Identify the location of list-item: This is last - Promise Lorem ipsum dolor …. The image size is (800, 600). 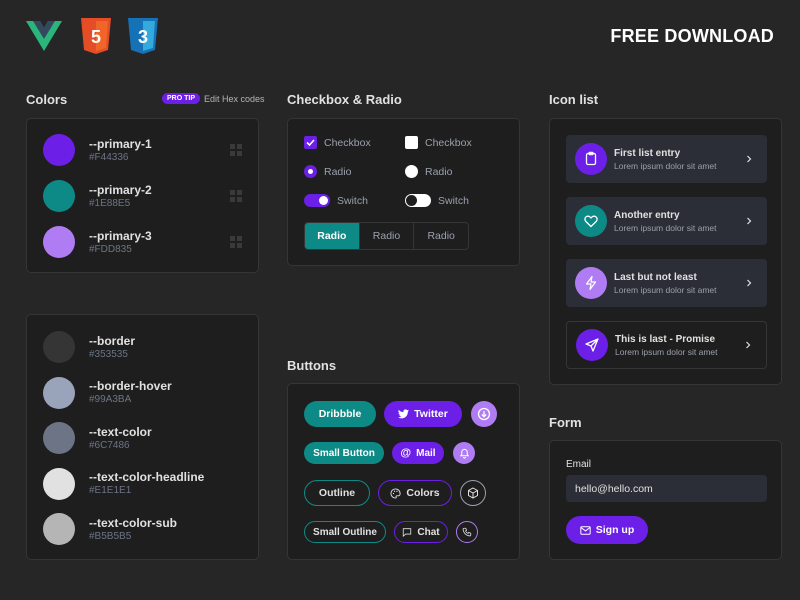
(666, 345).